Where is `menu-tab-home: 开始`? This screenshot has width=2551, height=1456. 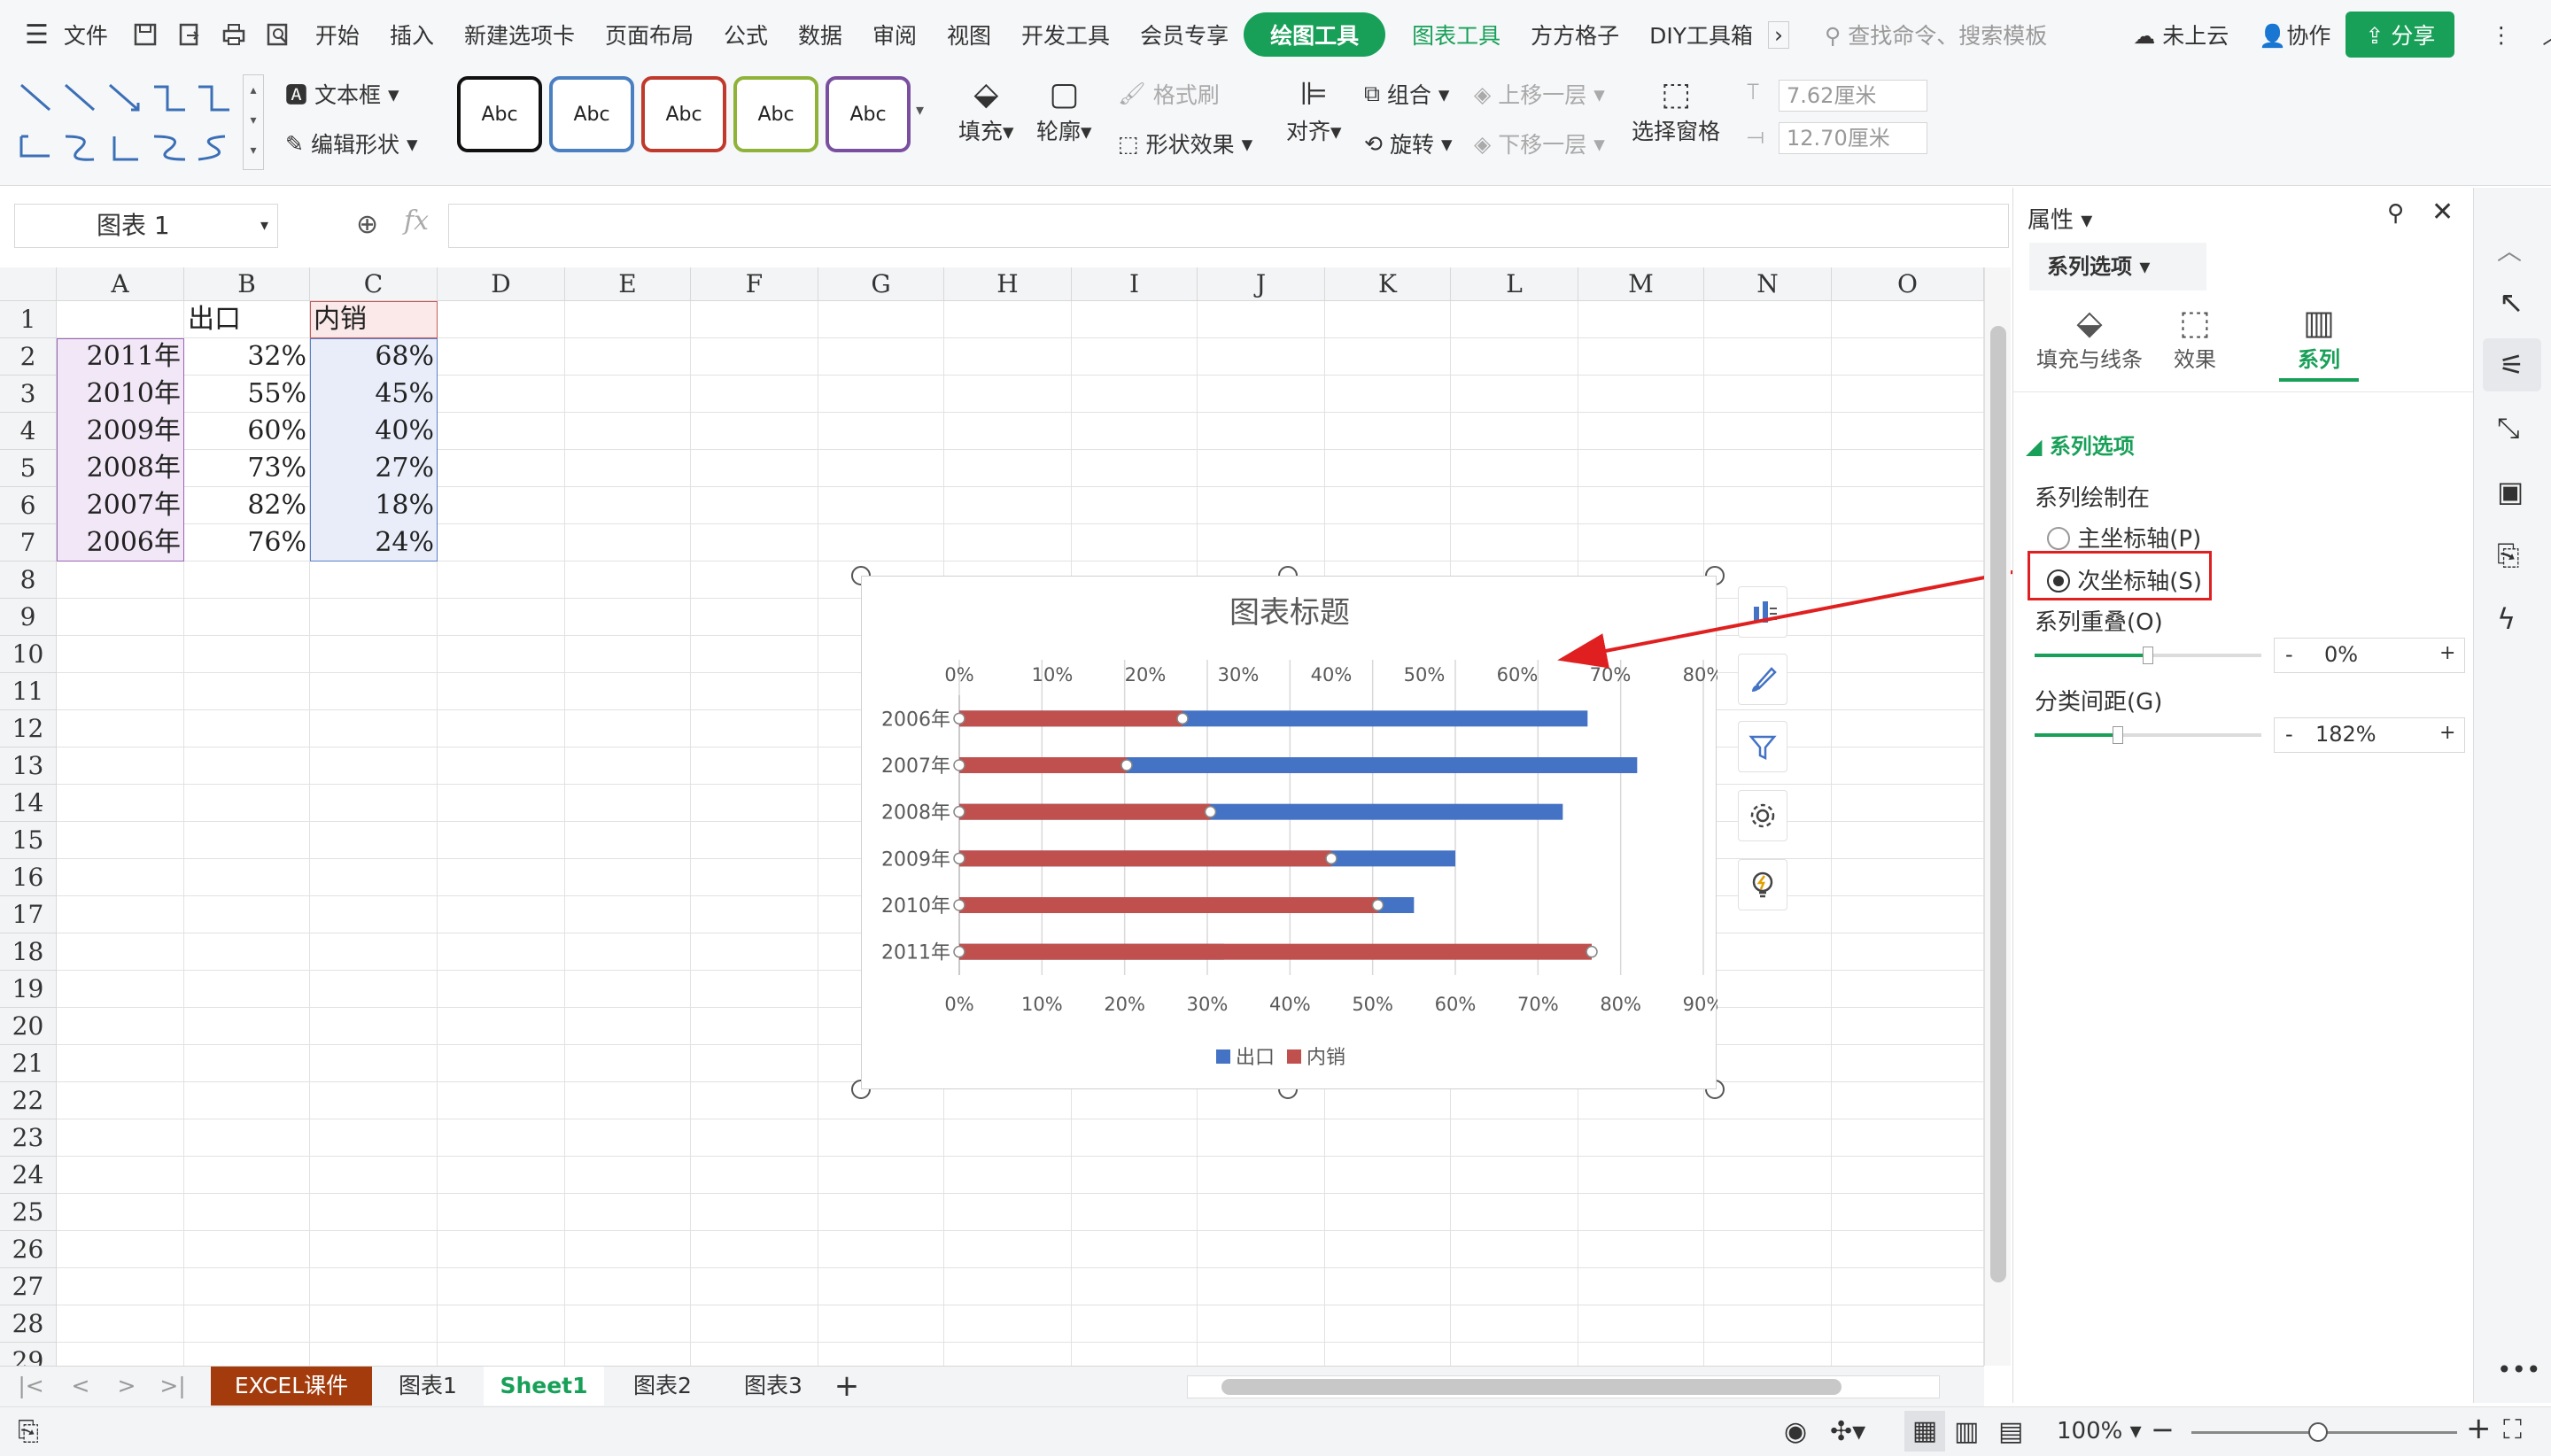
menu-tab-home: 开始 is located at coordinates (338, 34).